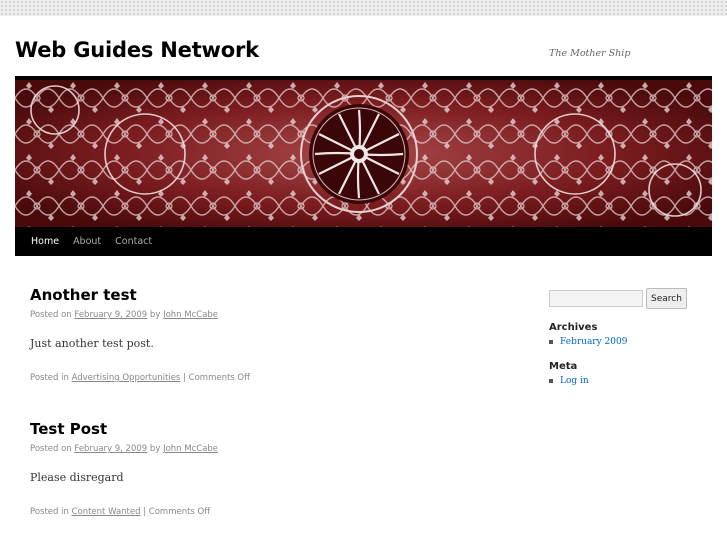 Image resolution: width=727 pixels, height=545 pixels. Describe the element at coordinates (137, 50) in the screenshot. I see `site-title: Web Guides Network` at that location.